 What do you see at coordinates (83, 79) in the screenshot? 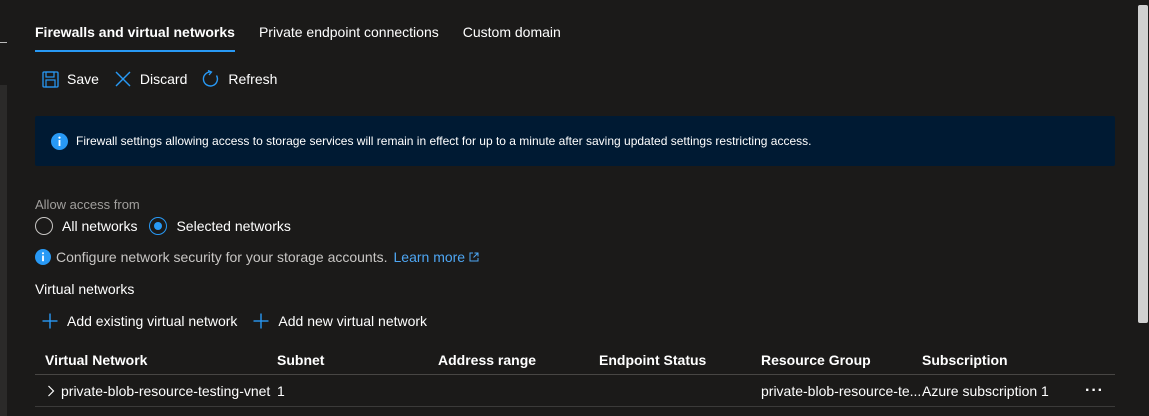
I see `save-label: Save` at bounding box center [83, 79].